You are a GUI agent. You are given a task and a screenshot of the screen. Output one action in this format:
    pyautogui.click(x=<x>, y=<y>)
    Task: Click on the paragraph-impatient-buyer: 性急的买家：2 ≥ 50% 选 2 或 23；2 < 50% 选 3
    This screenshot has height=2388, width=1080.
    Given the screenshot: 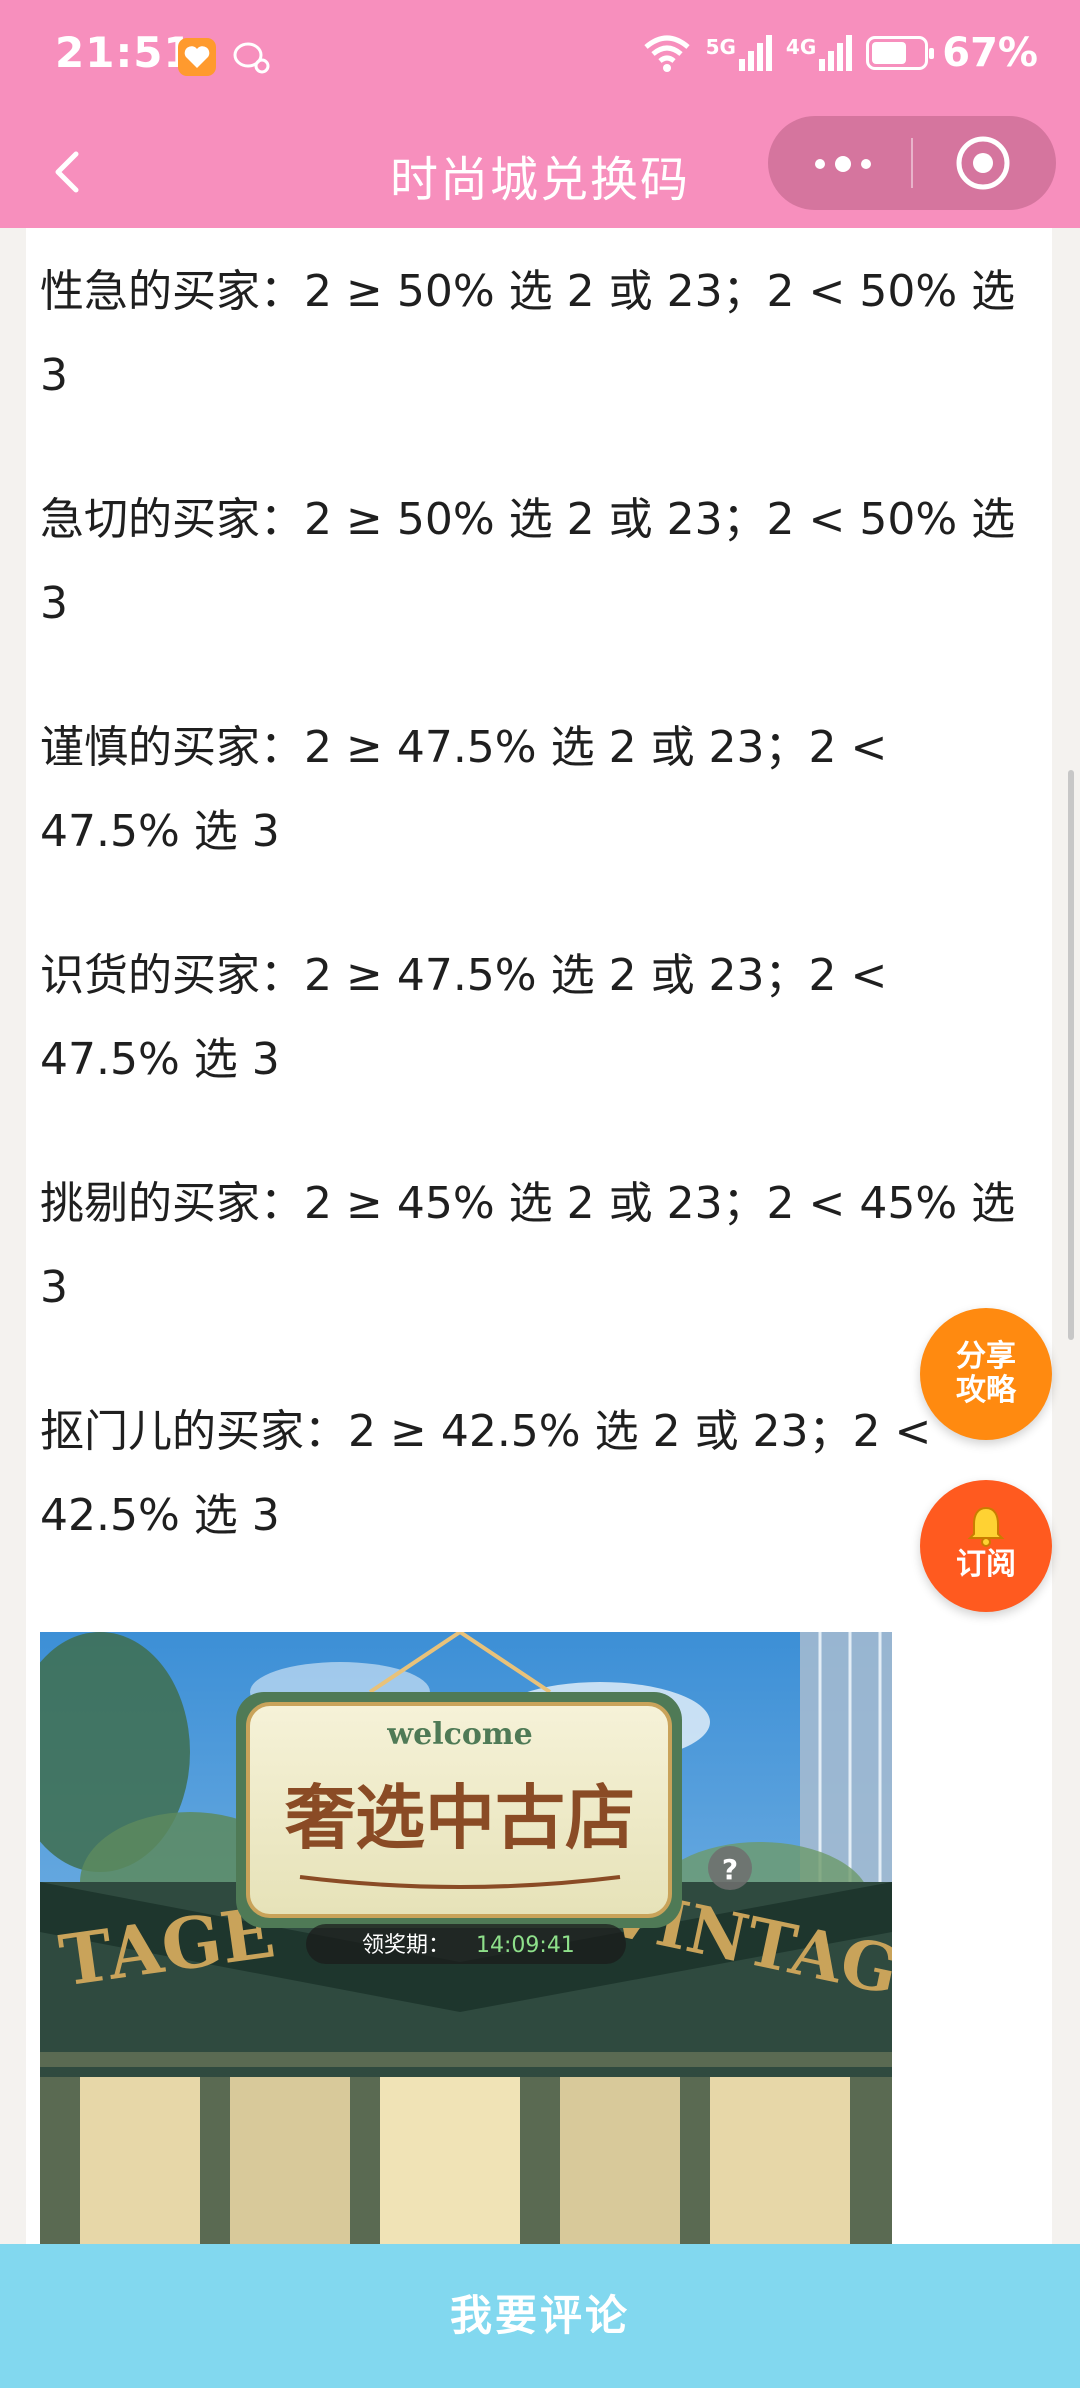 What is the action you would take?
    pyautogui.click(x=540, y=334)
    